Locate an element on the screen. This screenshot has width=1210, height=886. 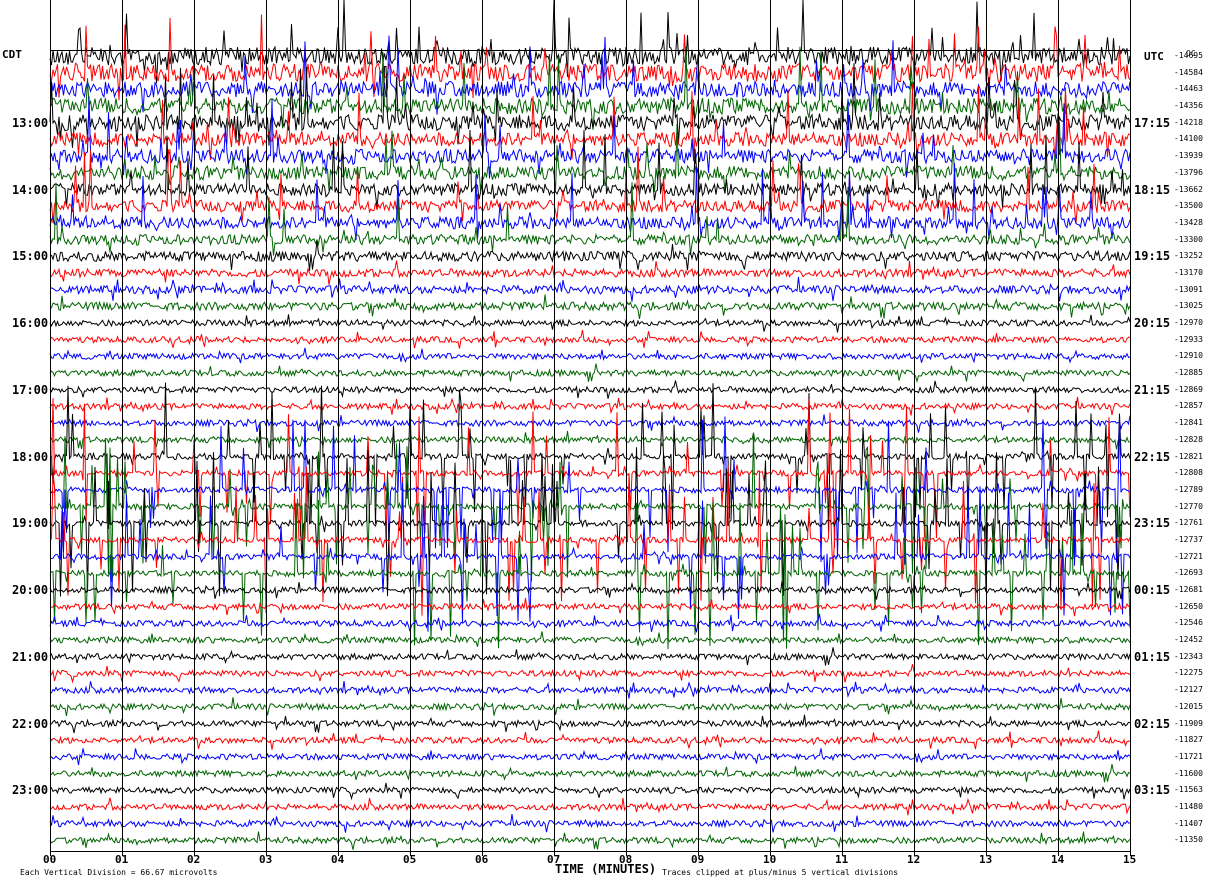
trace-offset-label: -14356 is located at coordinates (1188, 106).